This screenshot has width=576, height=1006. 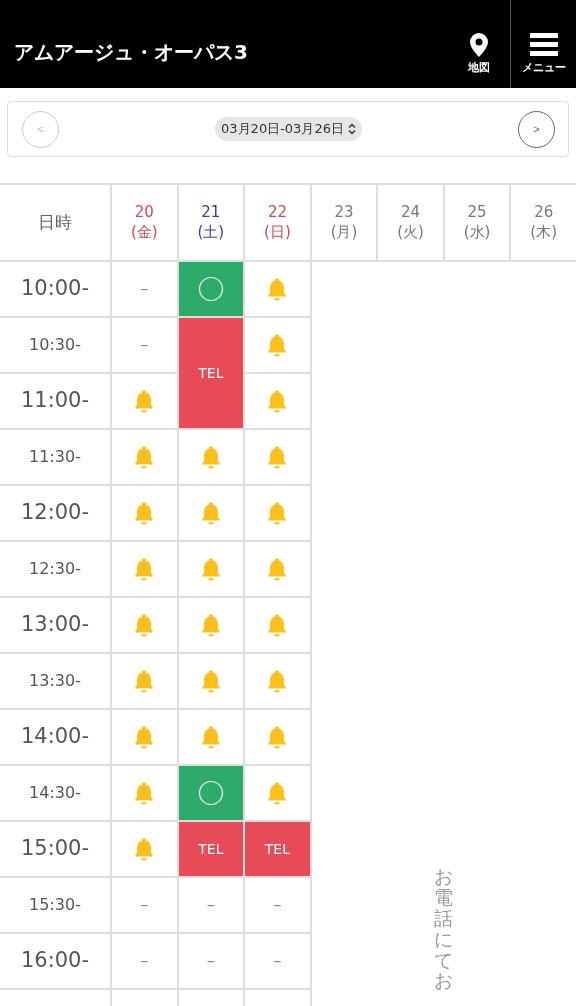 I want to click on map-pin-icon, so click(x=479, y=45).